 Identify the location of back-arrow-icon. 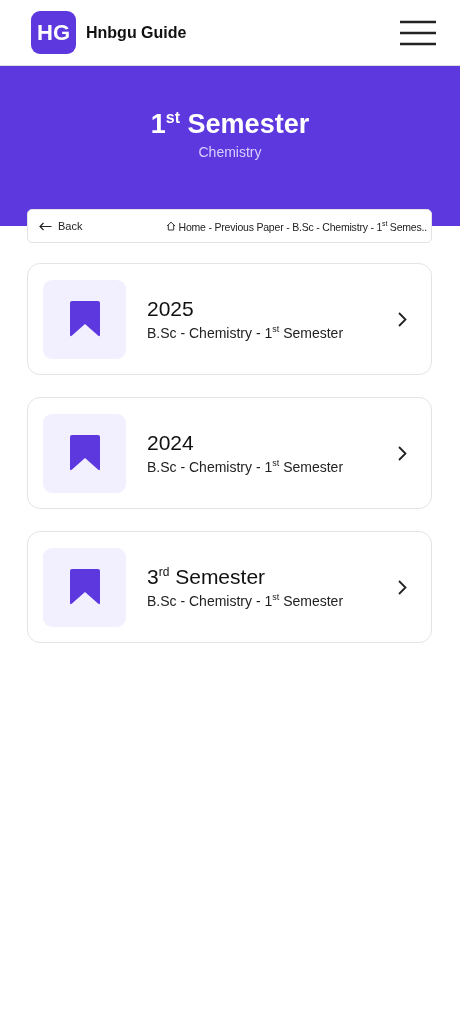
(45, 226).